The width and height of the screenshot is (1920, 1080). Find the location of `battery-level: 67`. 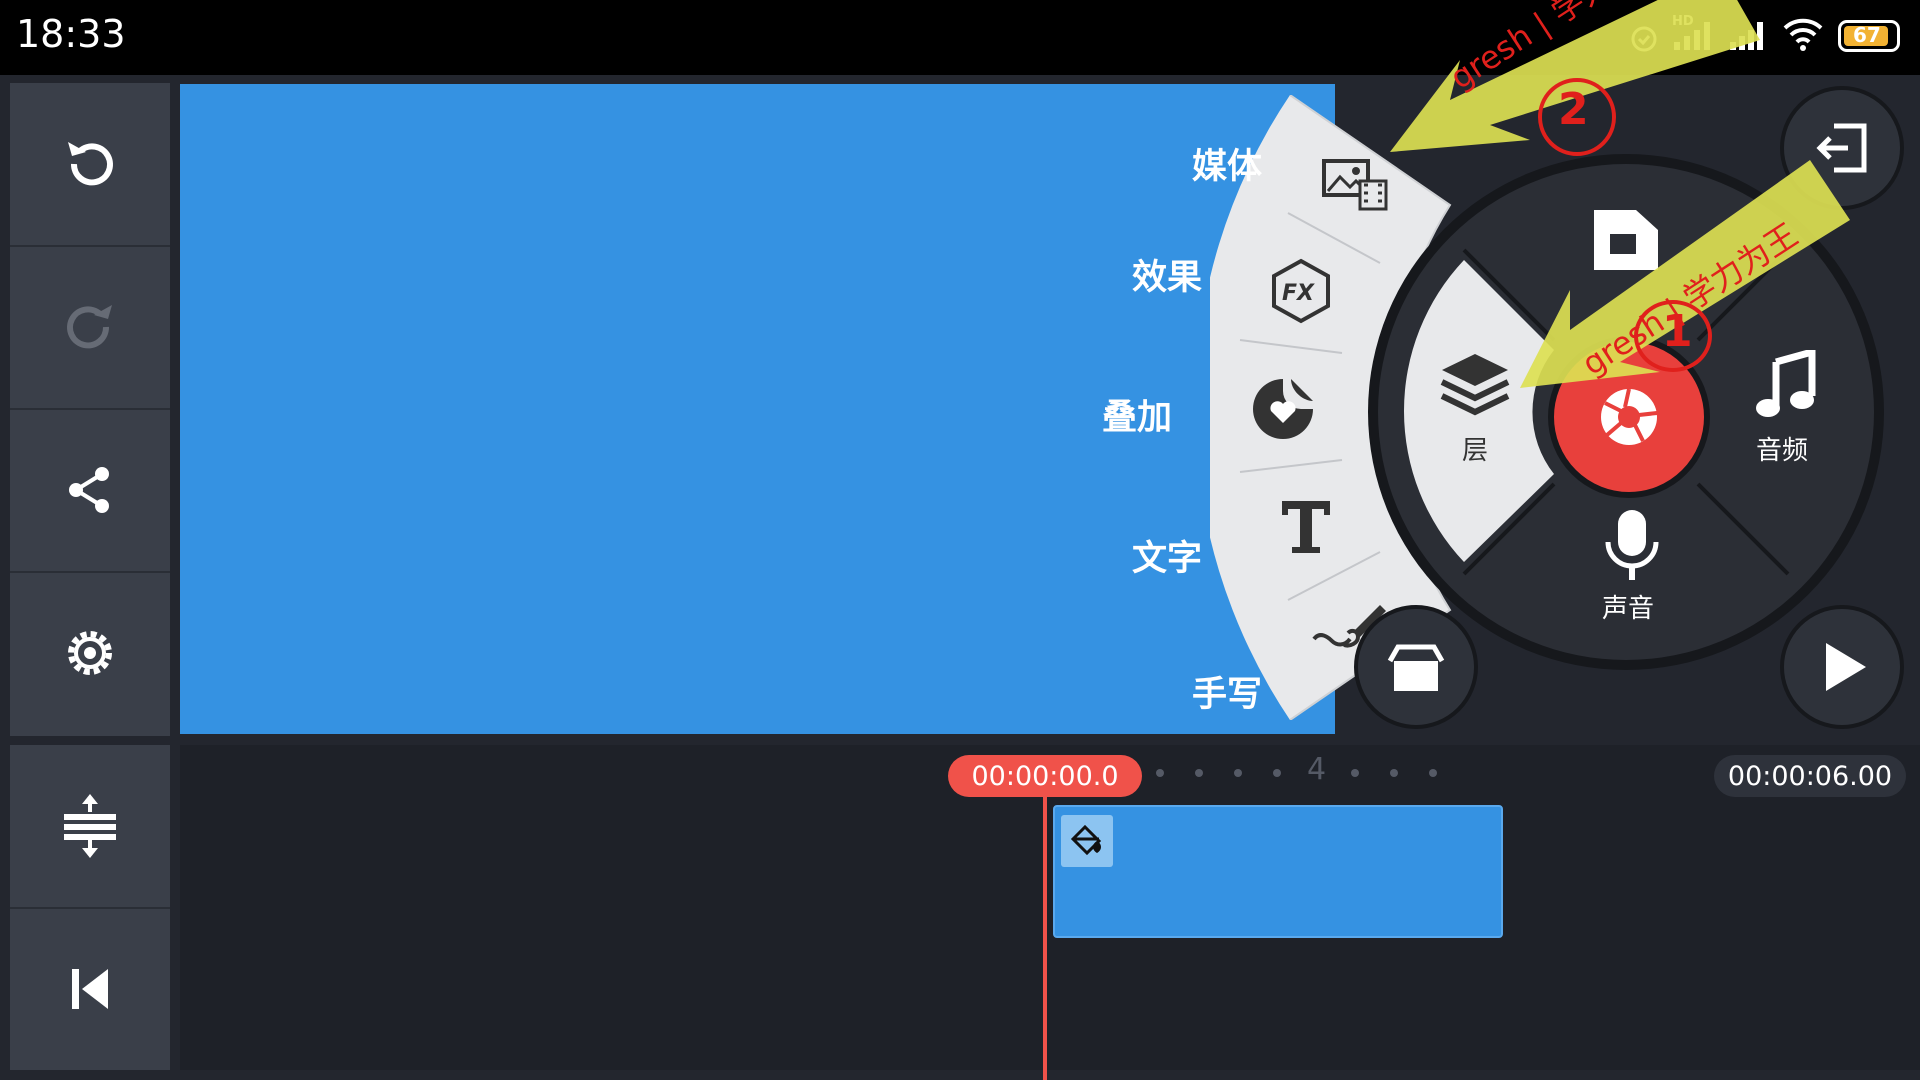

battery-level: 67 is located at coordinates (1867, 35).